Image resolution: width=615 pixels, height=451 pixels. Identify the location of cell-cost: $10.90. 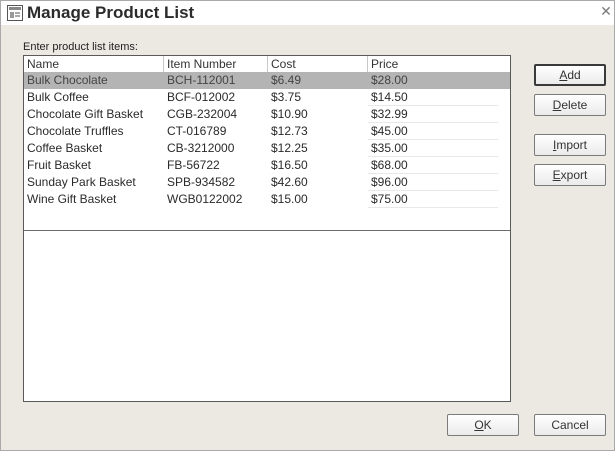
(289, 114).